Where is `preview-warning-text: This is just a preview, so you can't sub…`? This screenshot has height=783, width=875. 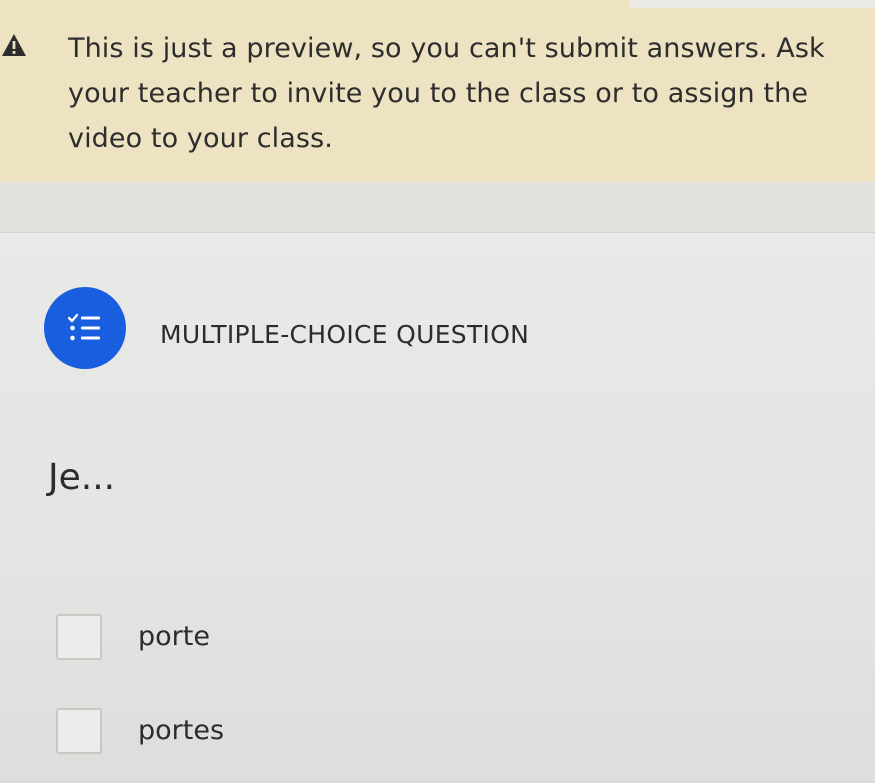
preview-warning-text: This is just a preview, so you can't sub… is located at coordinates (446, 93).